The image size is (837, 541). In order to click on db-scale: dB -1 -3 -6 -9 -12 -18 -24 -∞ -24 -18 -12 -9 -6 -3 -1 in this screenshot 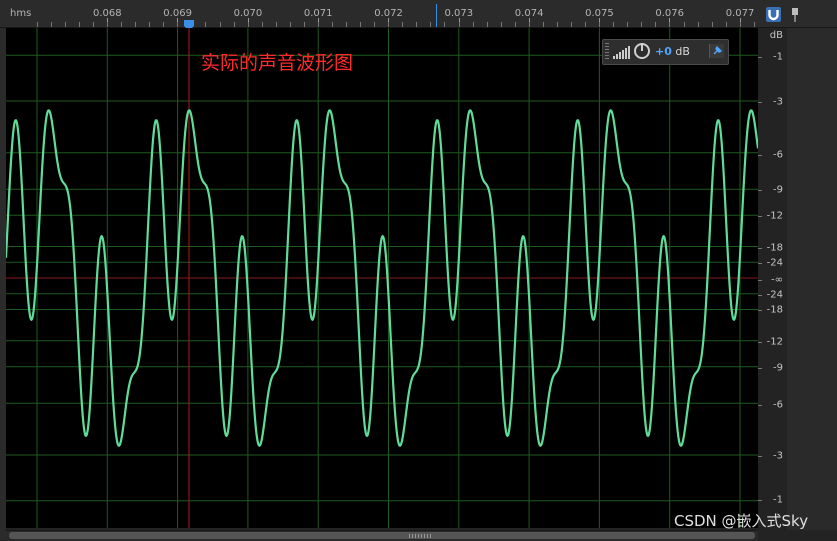, I will do `click(772, 279)`.